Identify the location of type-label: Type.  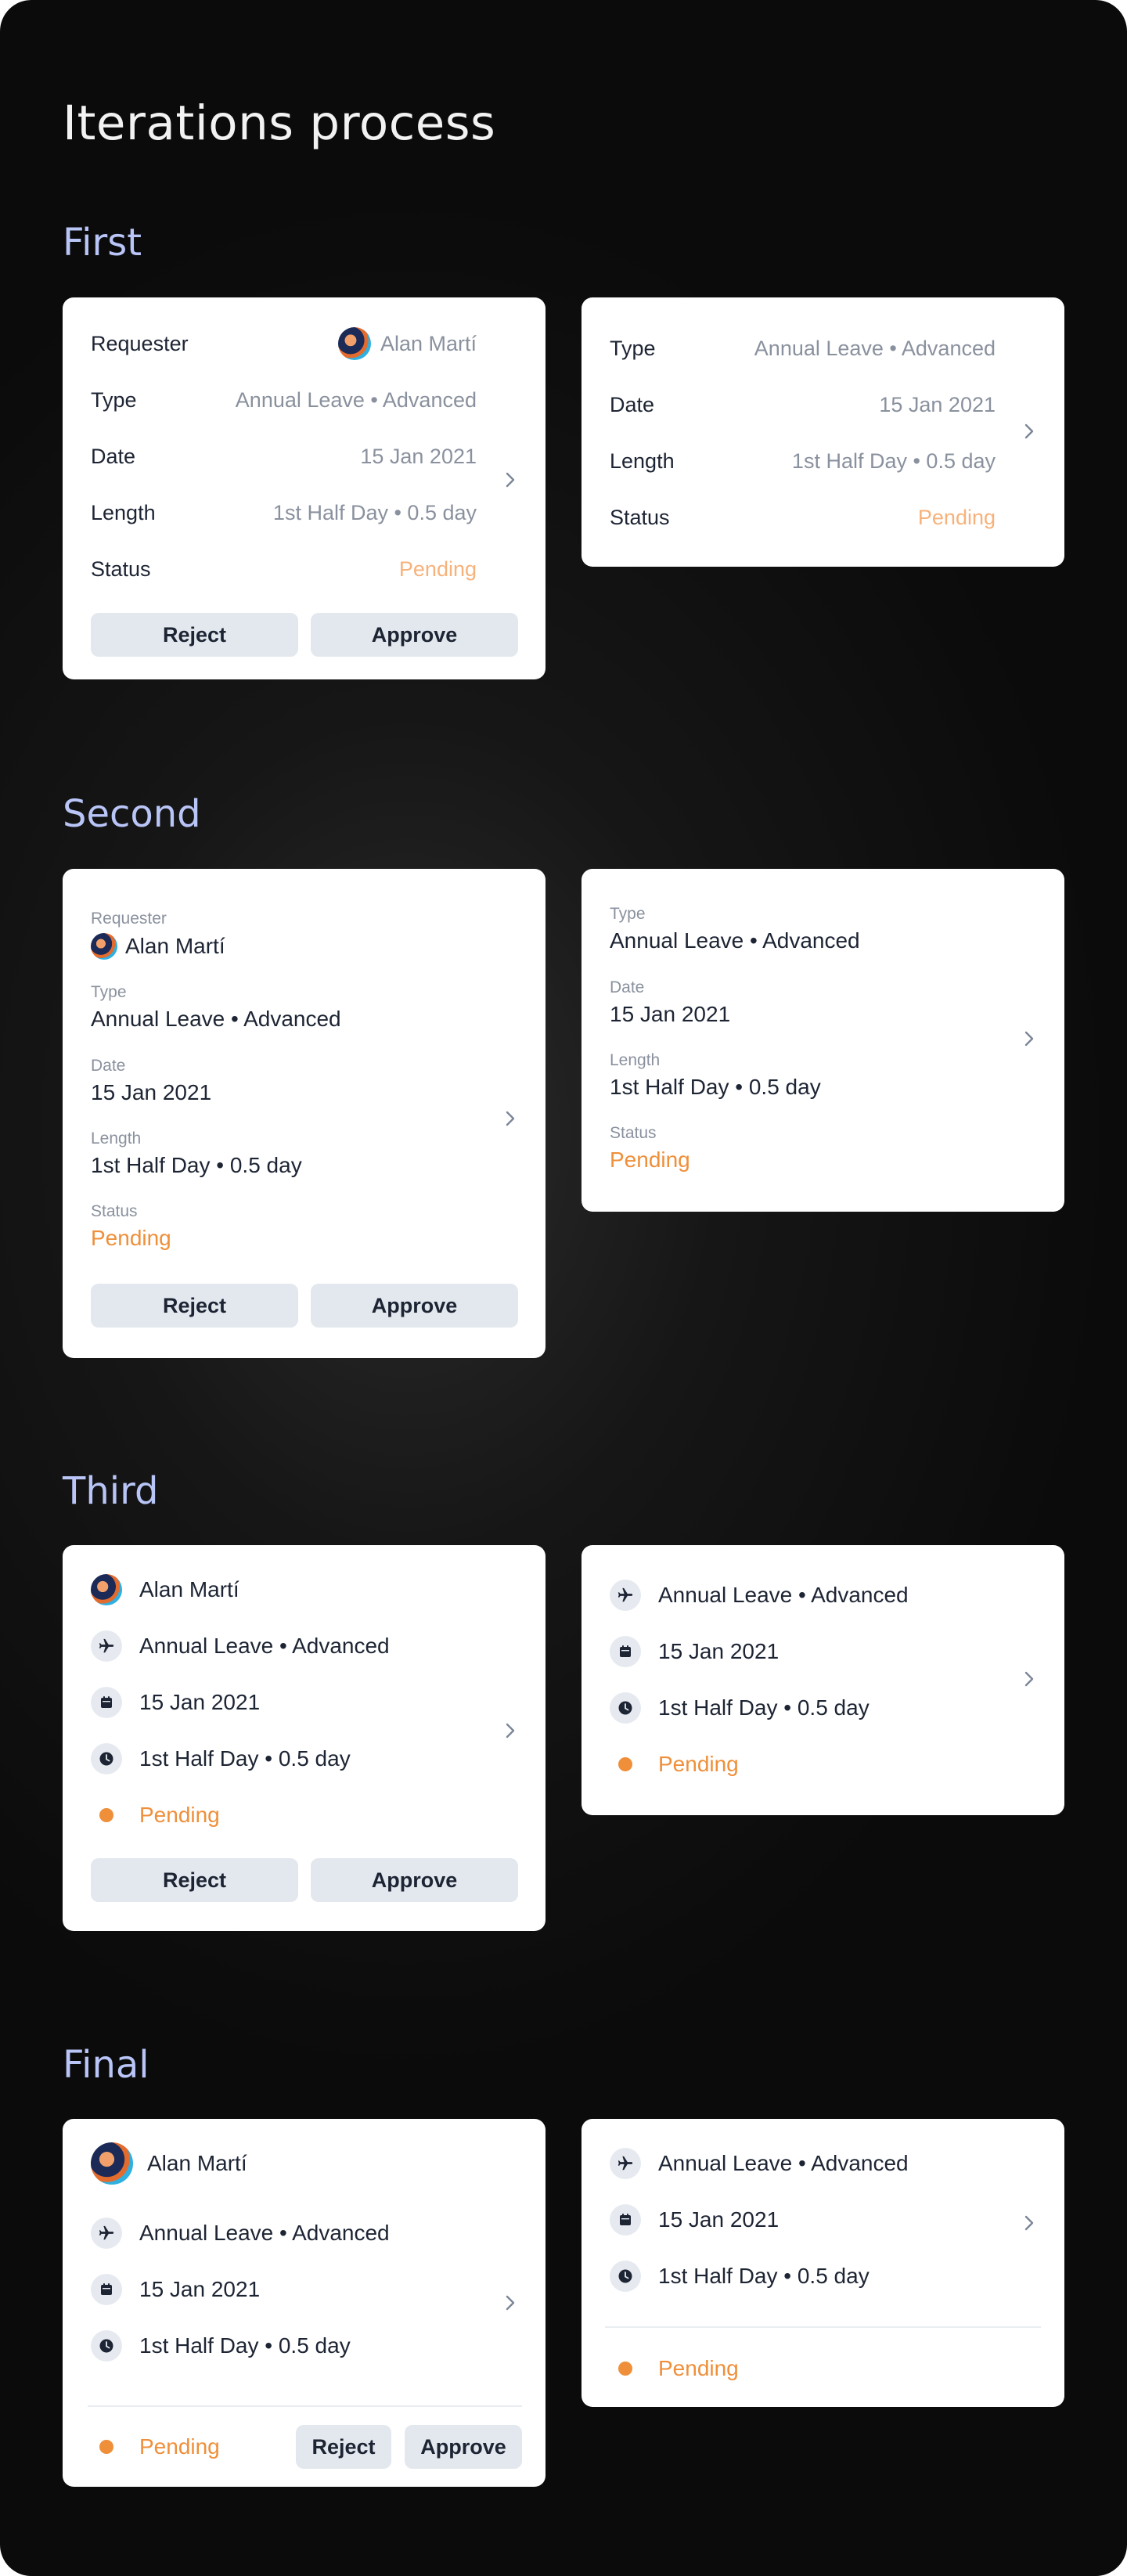
(109, 992).